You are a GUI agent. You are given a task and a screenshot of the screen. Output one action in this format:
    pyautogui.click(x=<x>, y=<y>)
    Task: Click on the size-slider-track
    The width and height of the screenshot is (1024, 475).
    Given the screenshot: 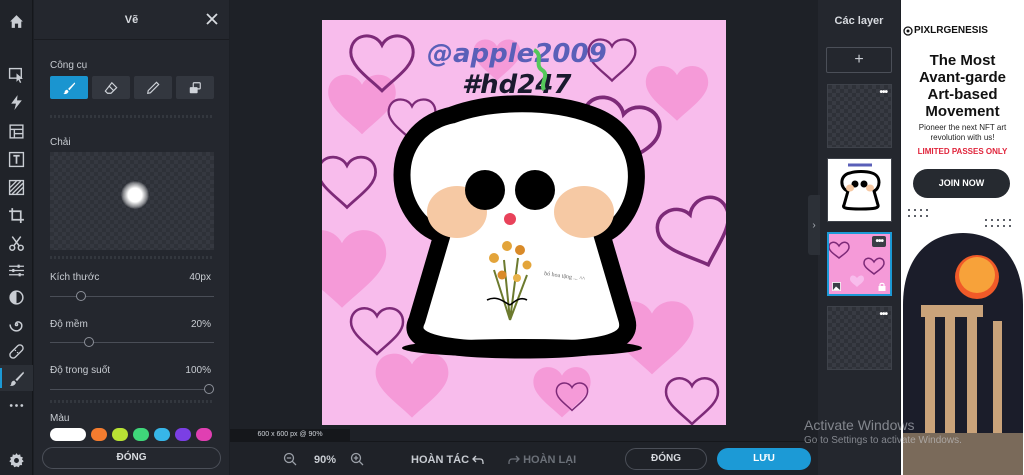 What is the action you would take?
    pyautogui.click(x=132, y=296)
    